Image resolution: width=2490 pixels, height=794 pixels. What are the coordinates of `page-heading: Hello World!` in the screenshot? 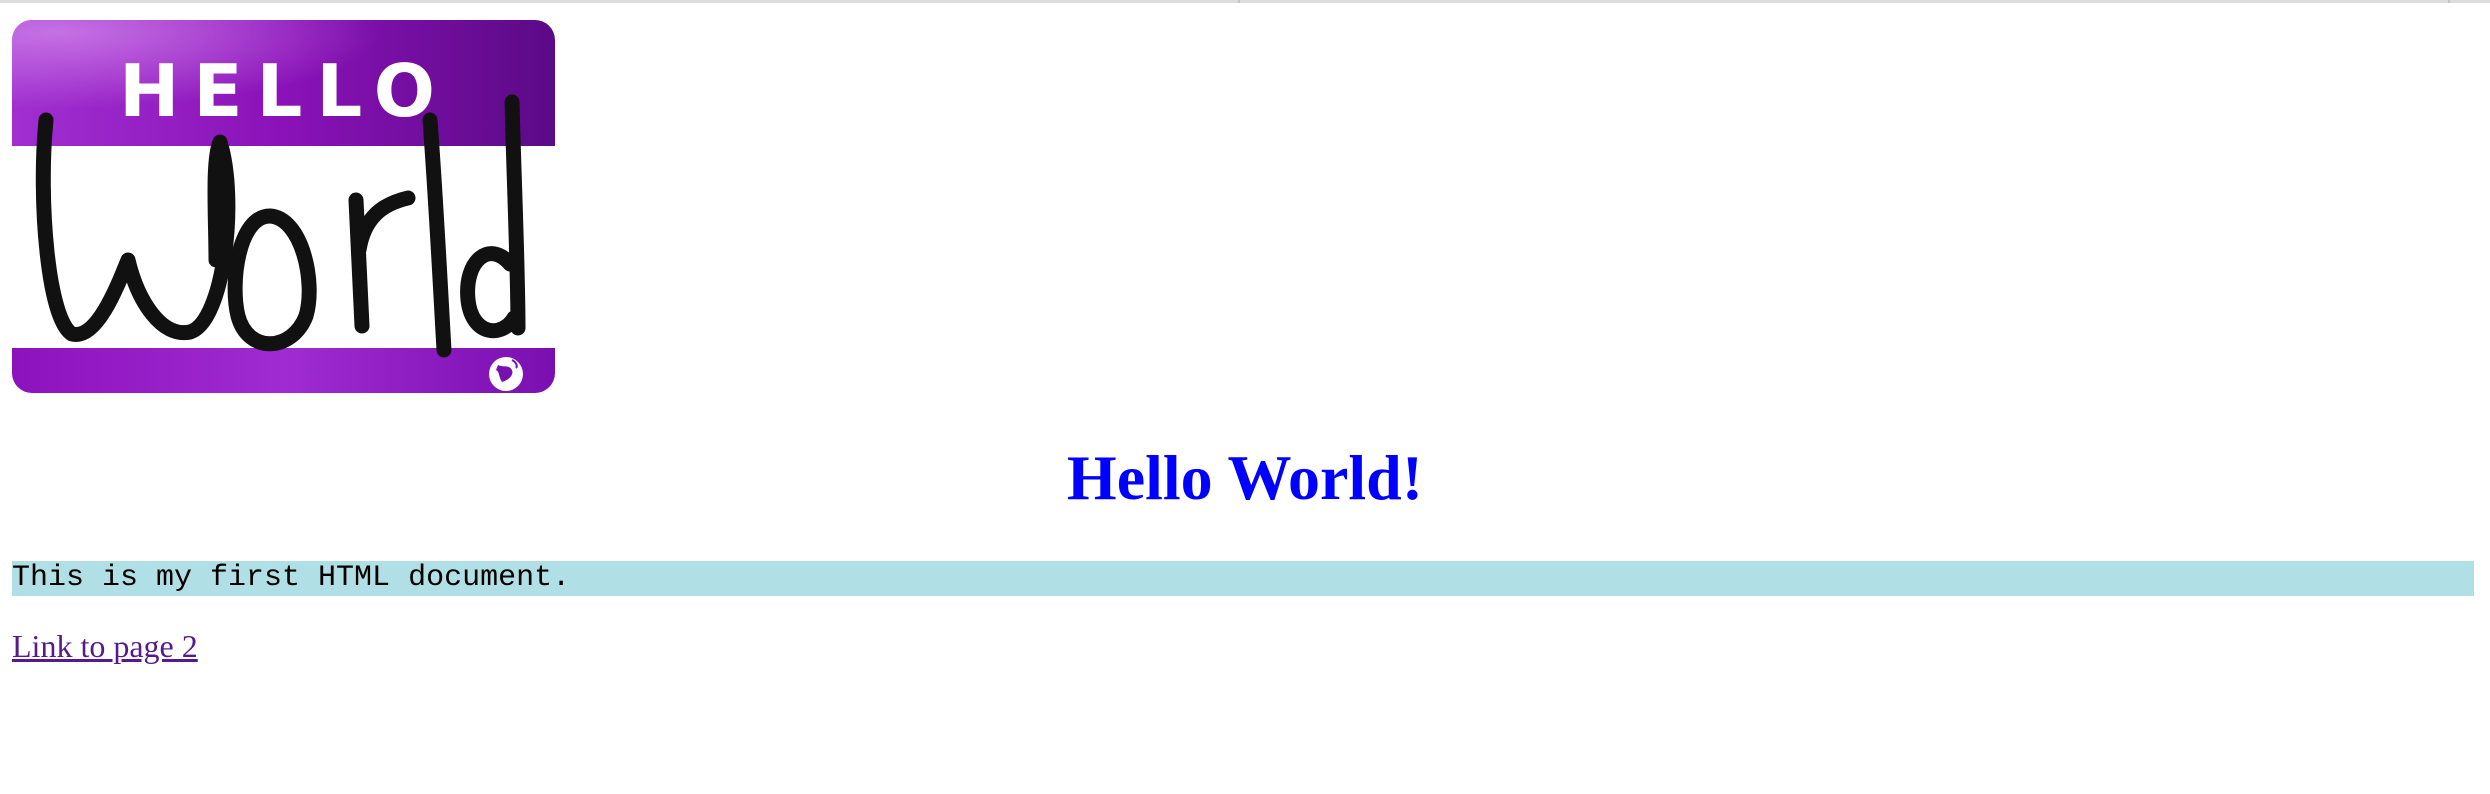 It's located at (1245, 477).